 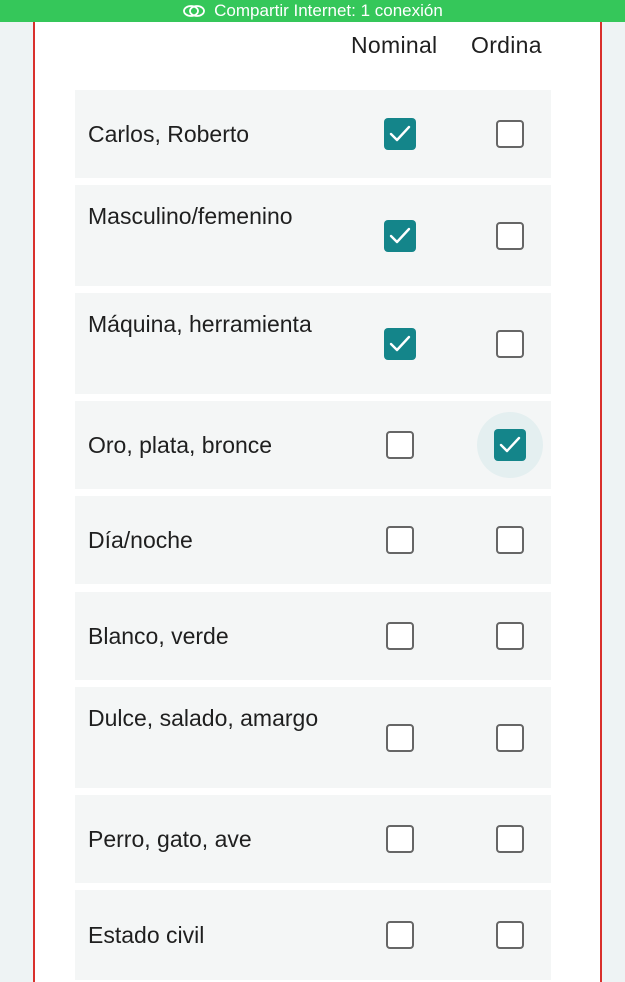 What do you see at coordinates (313, 540) in the screenshot?
I see `table-row: Día/noche` at bounding box center [313, 540].